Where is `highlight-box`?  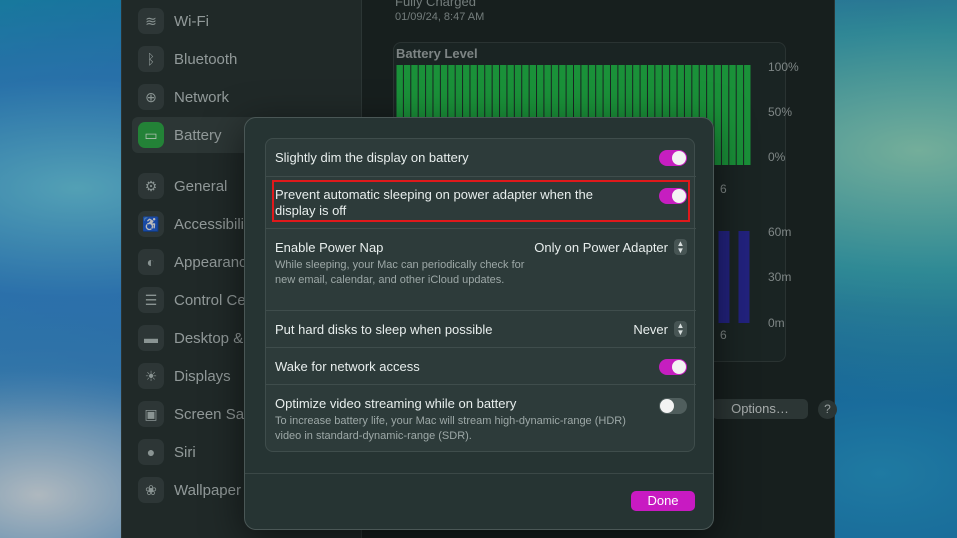
highlight-box is located at coordinates (481, 201).